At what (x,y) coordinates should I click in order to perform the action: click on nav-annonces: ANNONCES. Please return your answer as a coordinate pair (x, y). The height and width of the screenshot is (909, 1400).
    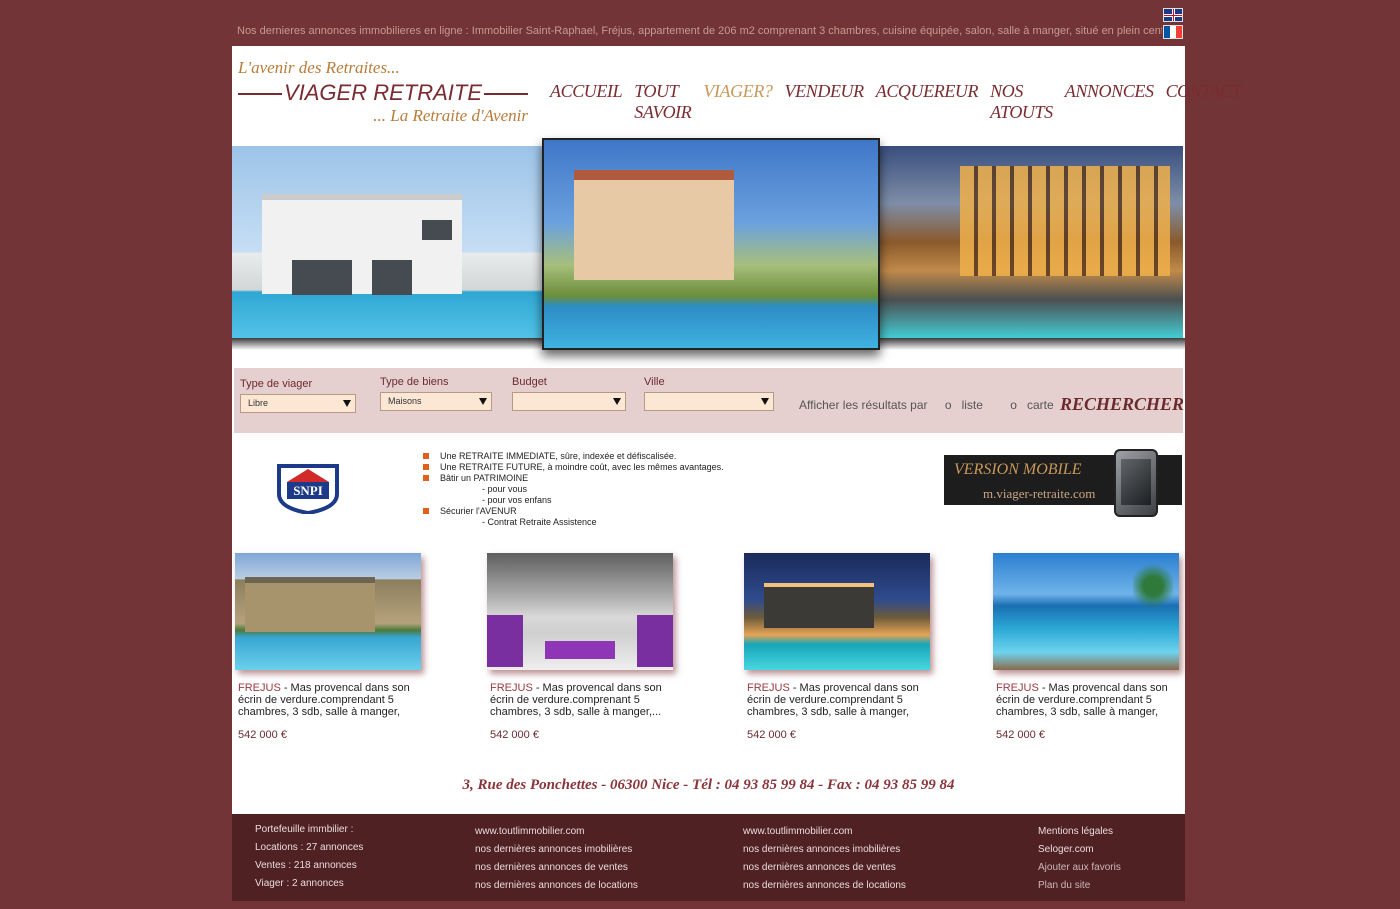
    Looking at the image, I should click on (1109, 102).